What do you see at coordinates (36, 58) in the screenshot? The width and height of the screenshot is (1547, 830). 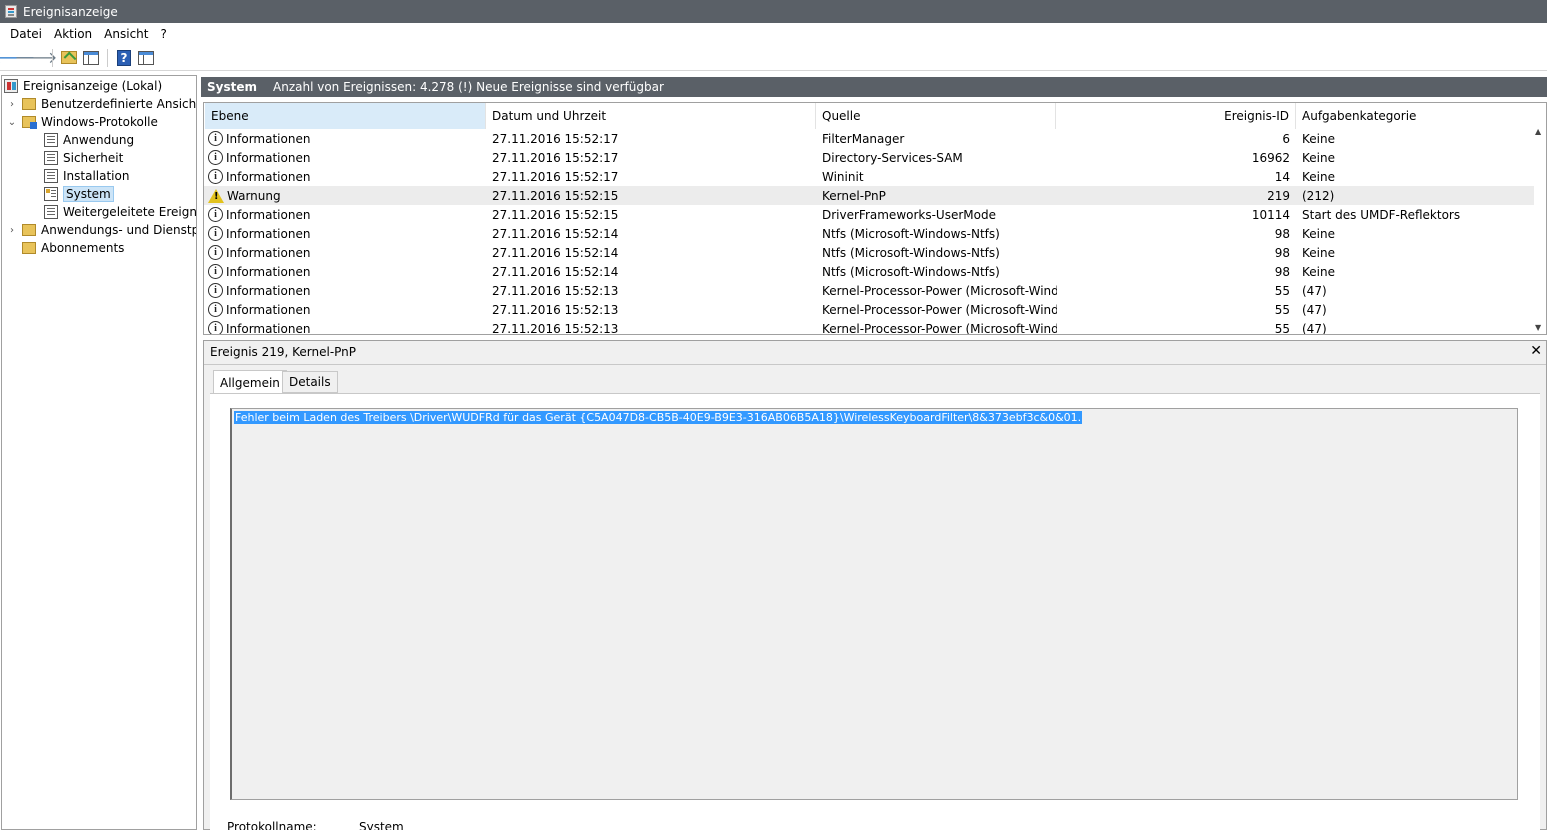 I see `forward-button: 🡒` at bounding box center [36, 58].